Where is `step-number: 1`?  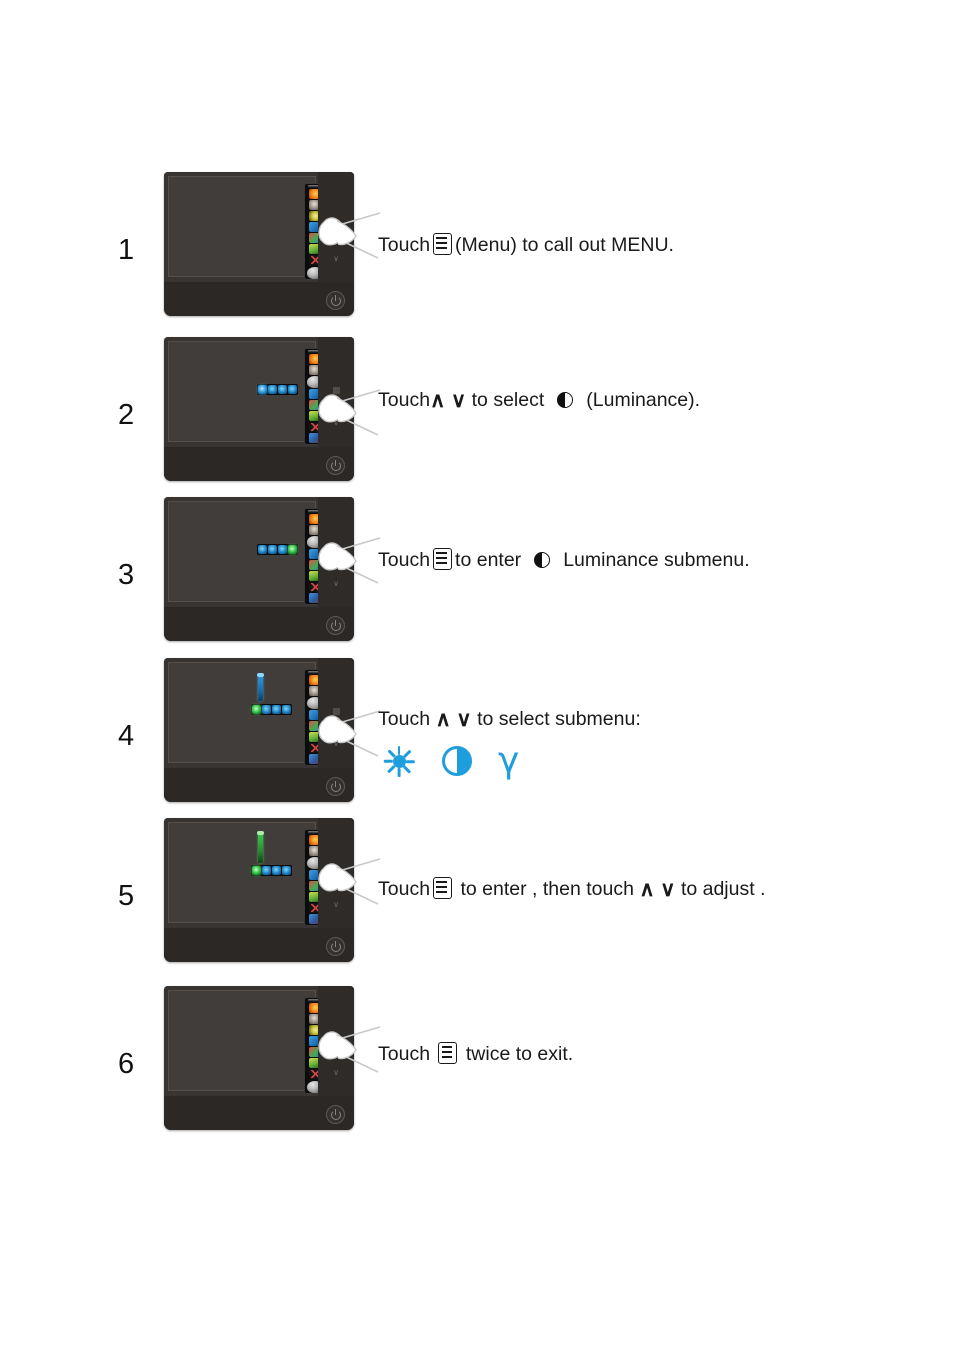 step-number: 1 is located at coordinates (126, 250).